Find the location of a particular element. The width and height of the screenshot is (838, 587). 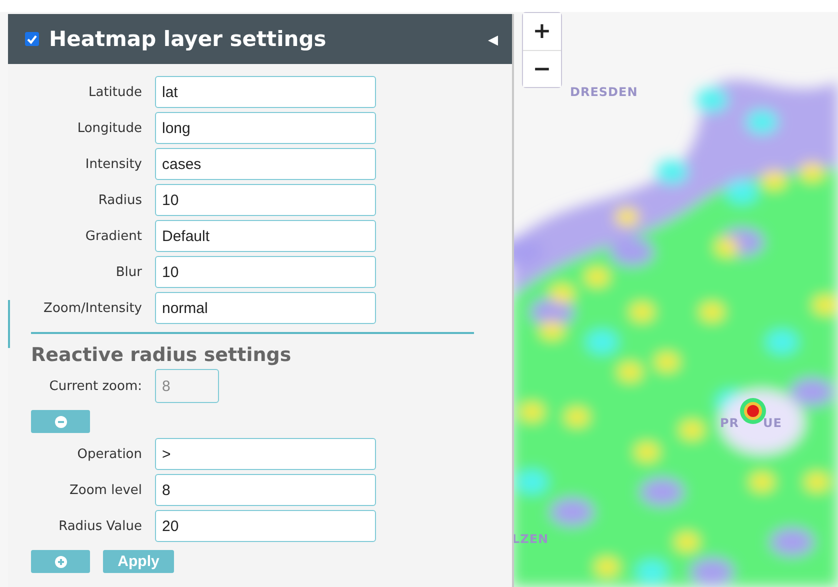

text-field: 20 is located at coordinates (265, 526).